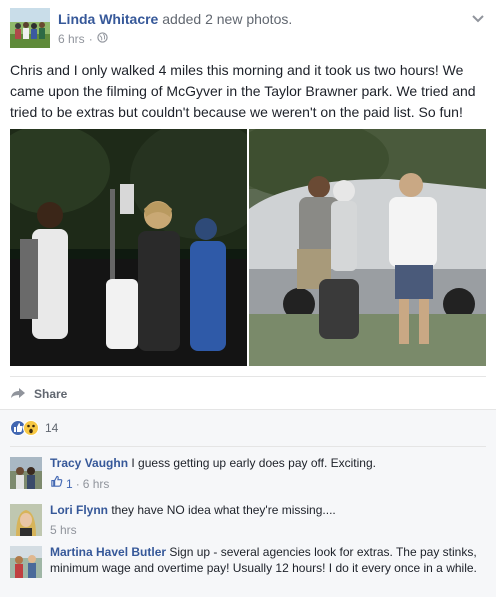  Describe the element at coordinates (52, 428) in the screenshot. I see `reaction-count: 14` at that location.